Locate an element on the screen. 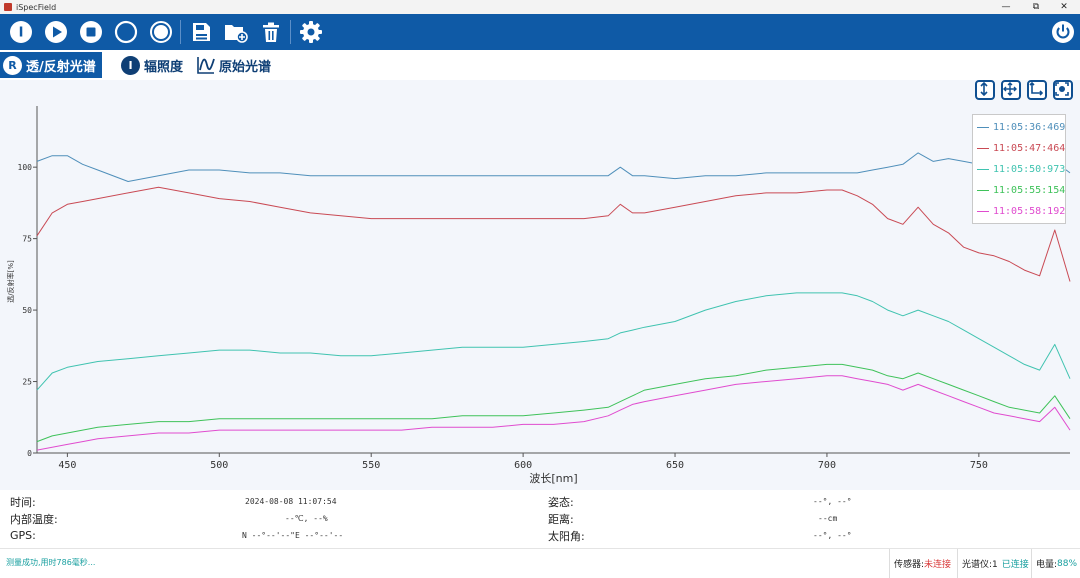  dark-measure-button is located at coordinates (126, 32).